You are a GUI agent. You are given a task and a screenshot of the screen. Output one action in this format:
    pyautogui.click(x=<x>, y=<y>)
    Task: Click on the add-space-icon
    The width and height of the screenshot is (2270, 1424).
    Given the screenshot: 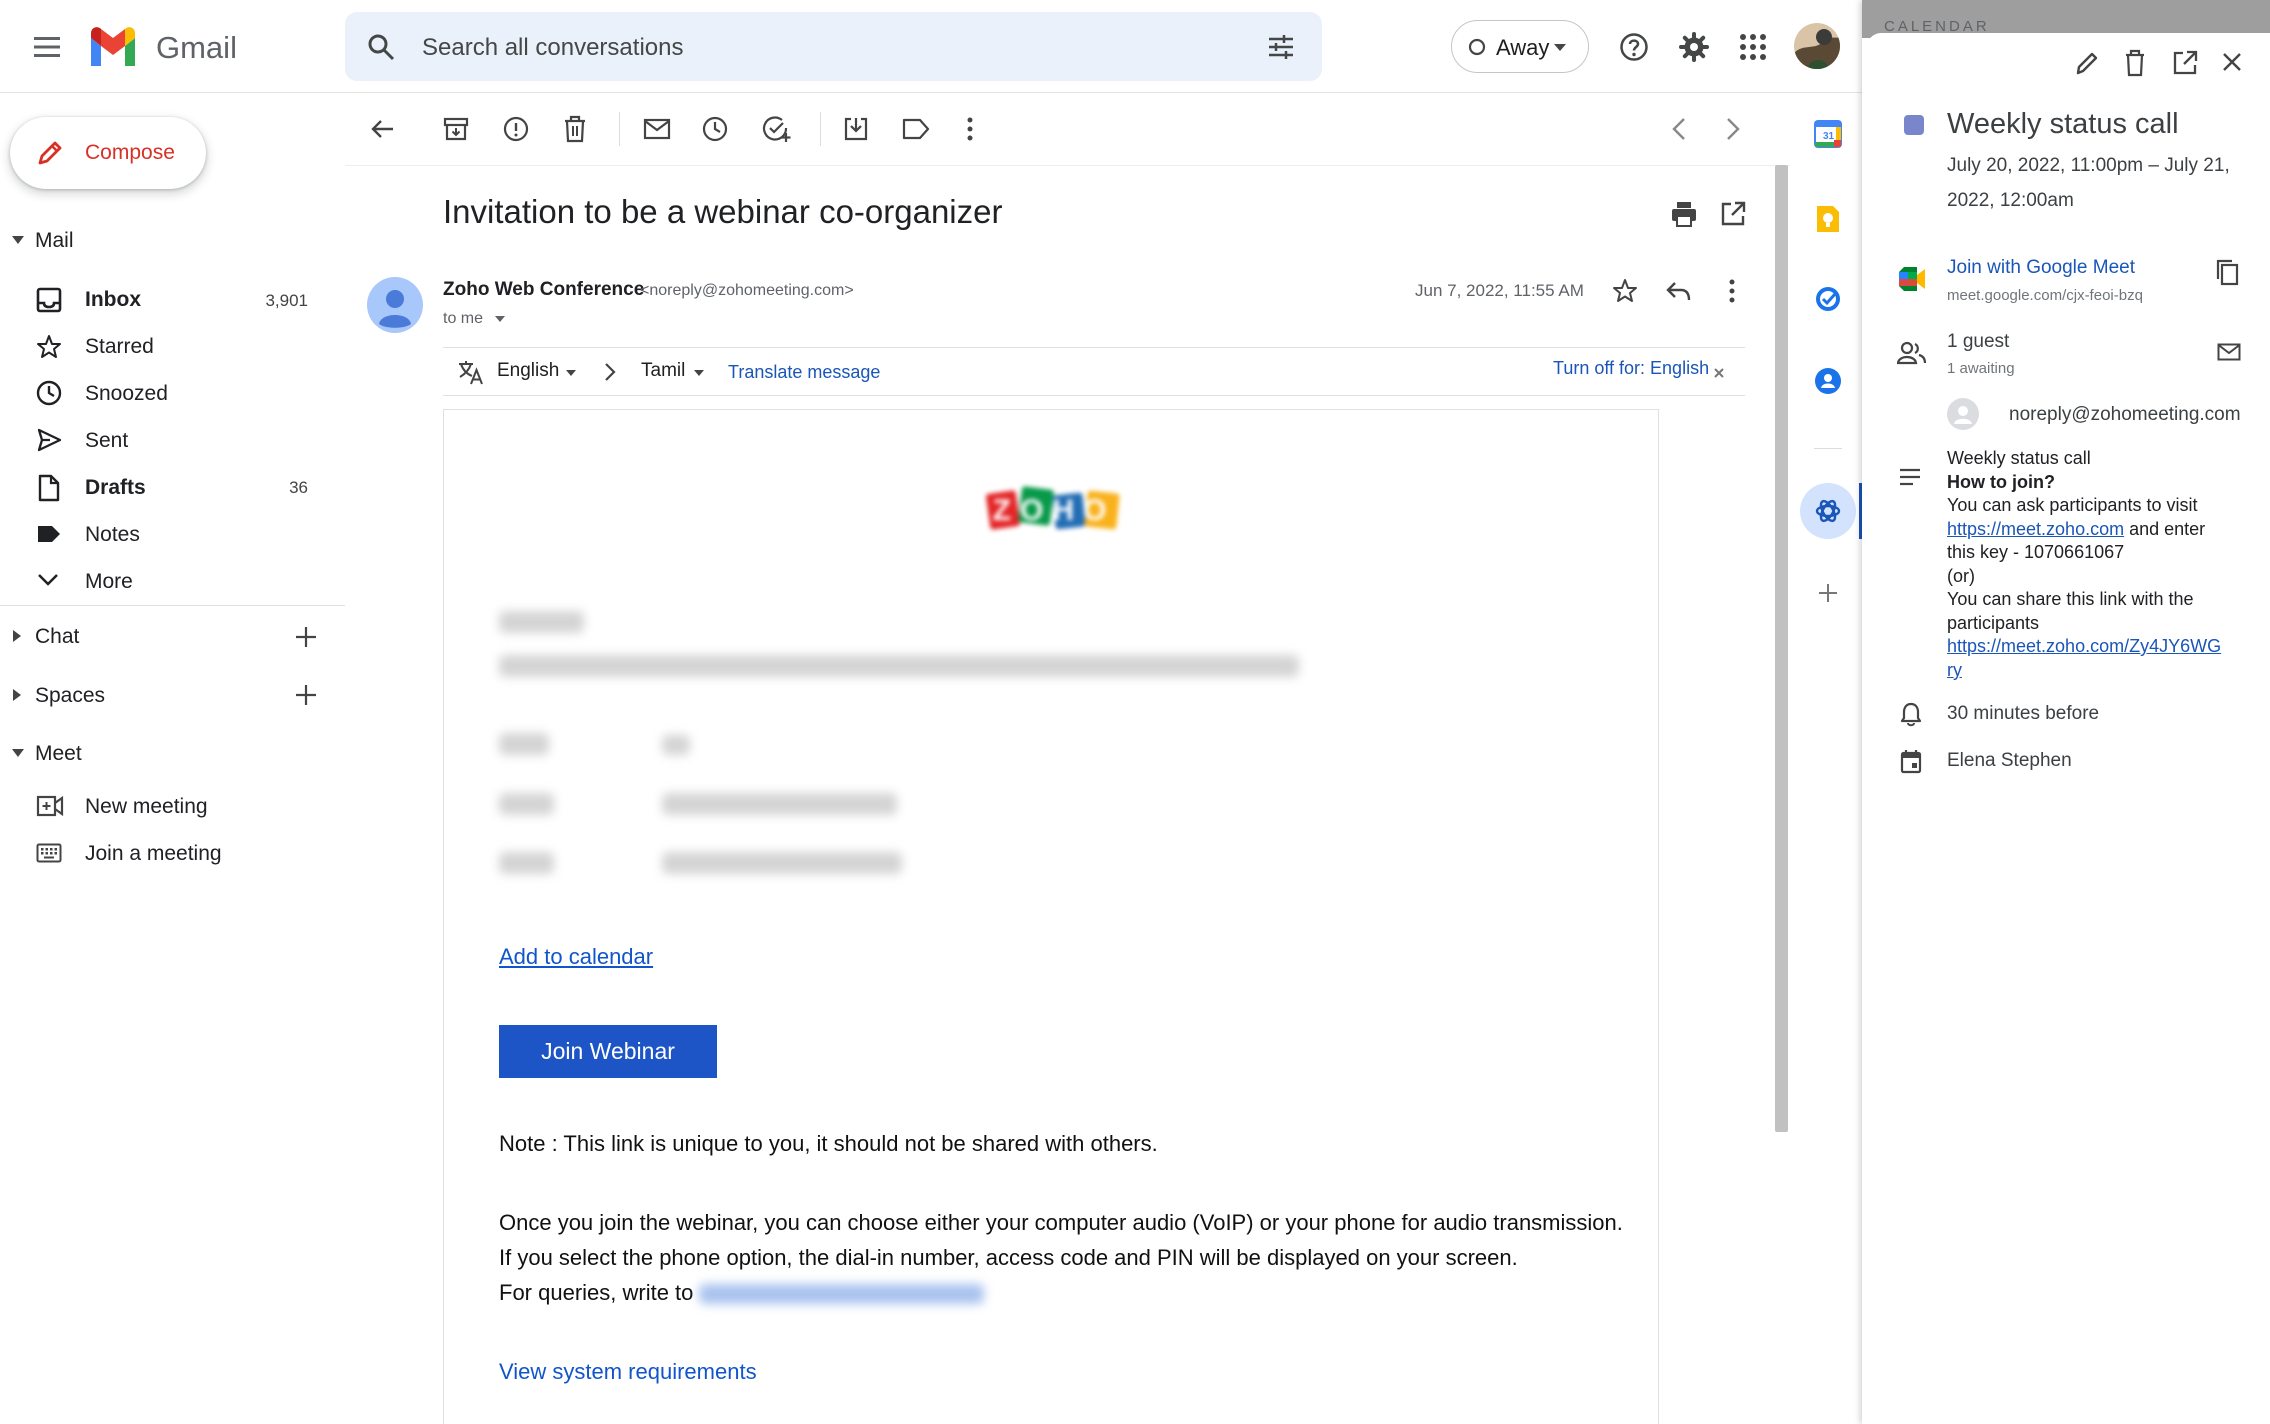 What is the action you would take?
    pyautogui.click(x=306, y=695)
    